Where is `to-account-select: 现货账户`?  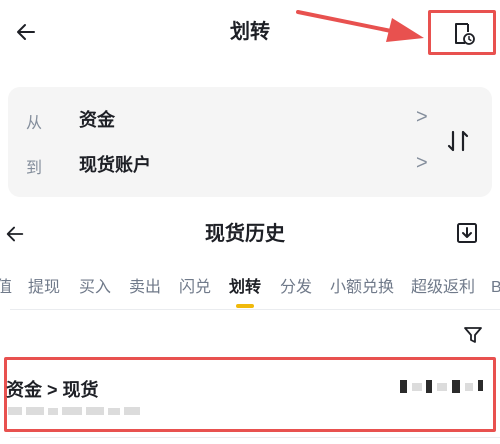 to-account-select: 现货账户 is located at coordinates (115, 164).